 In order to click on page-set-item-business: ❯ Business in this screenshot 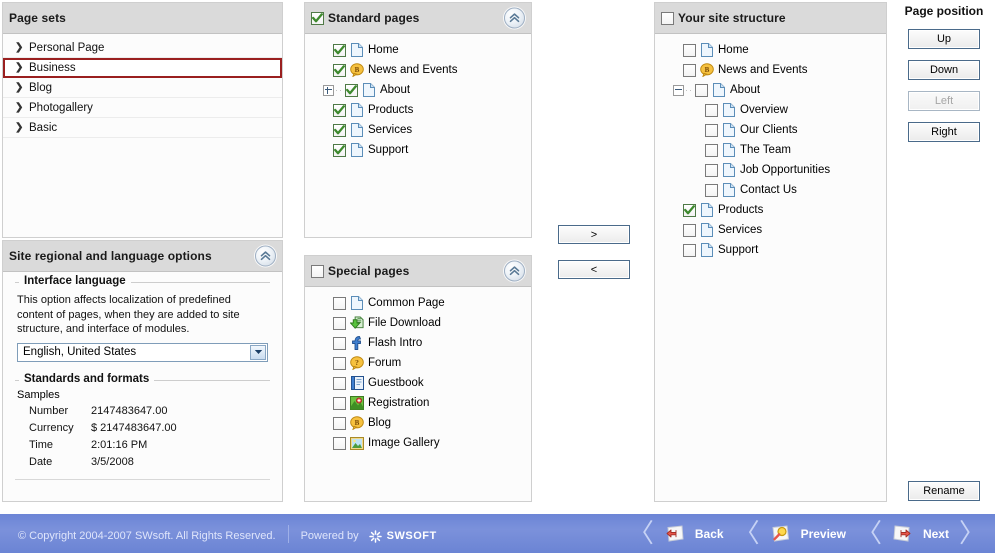, I will do `click(142, 68)`.